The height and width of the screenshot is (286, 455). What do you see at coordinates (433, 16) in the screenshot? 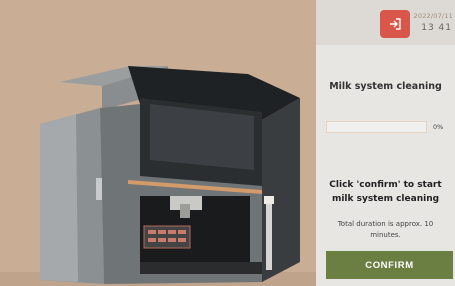
I see `date-text: 2022/07/11` at bounding box center [433, 16].